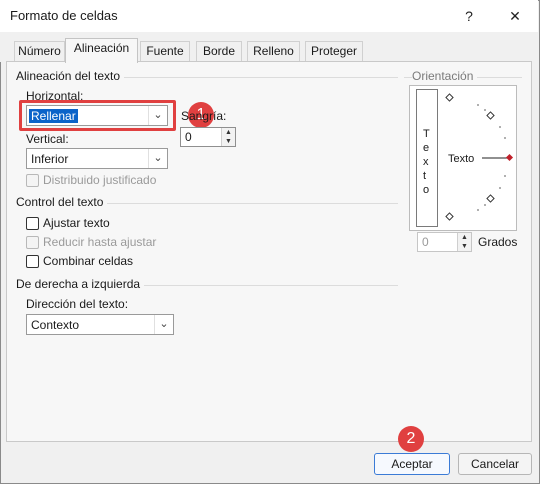 The image size is (540, 484). I want to click on vertical-select-value: Inferior, so click(50, 159).